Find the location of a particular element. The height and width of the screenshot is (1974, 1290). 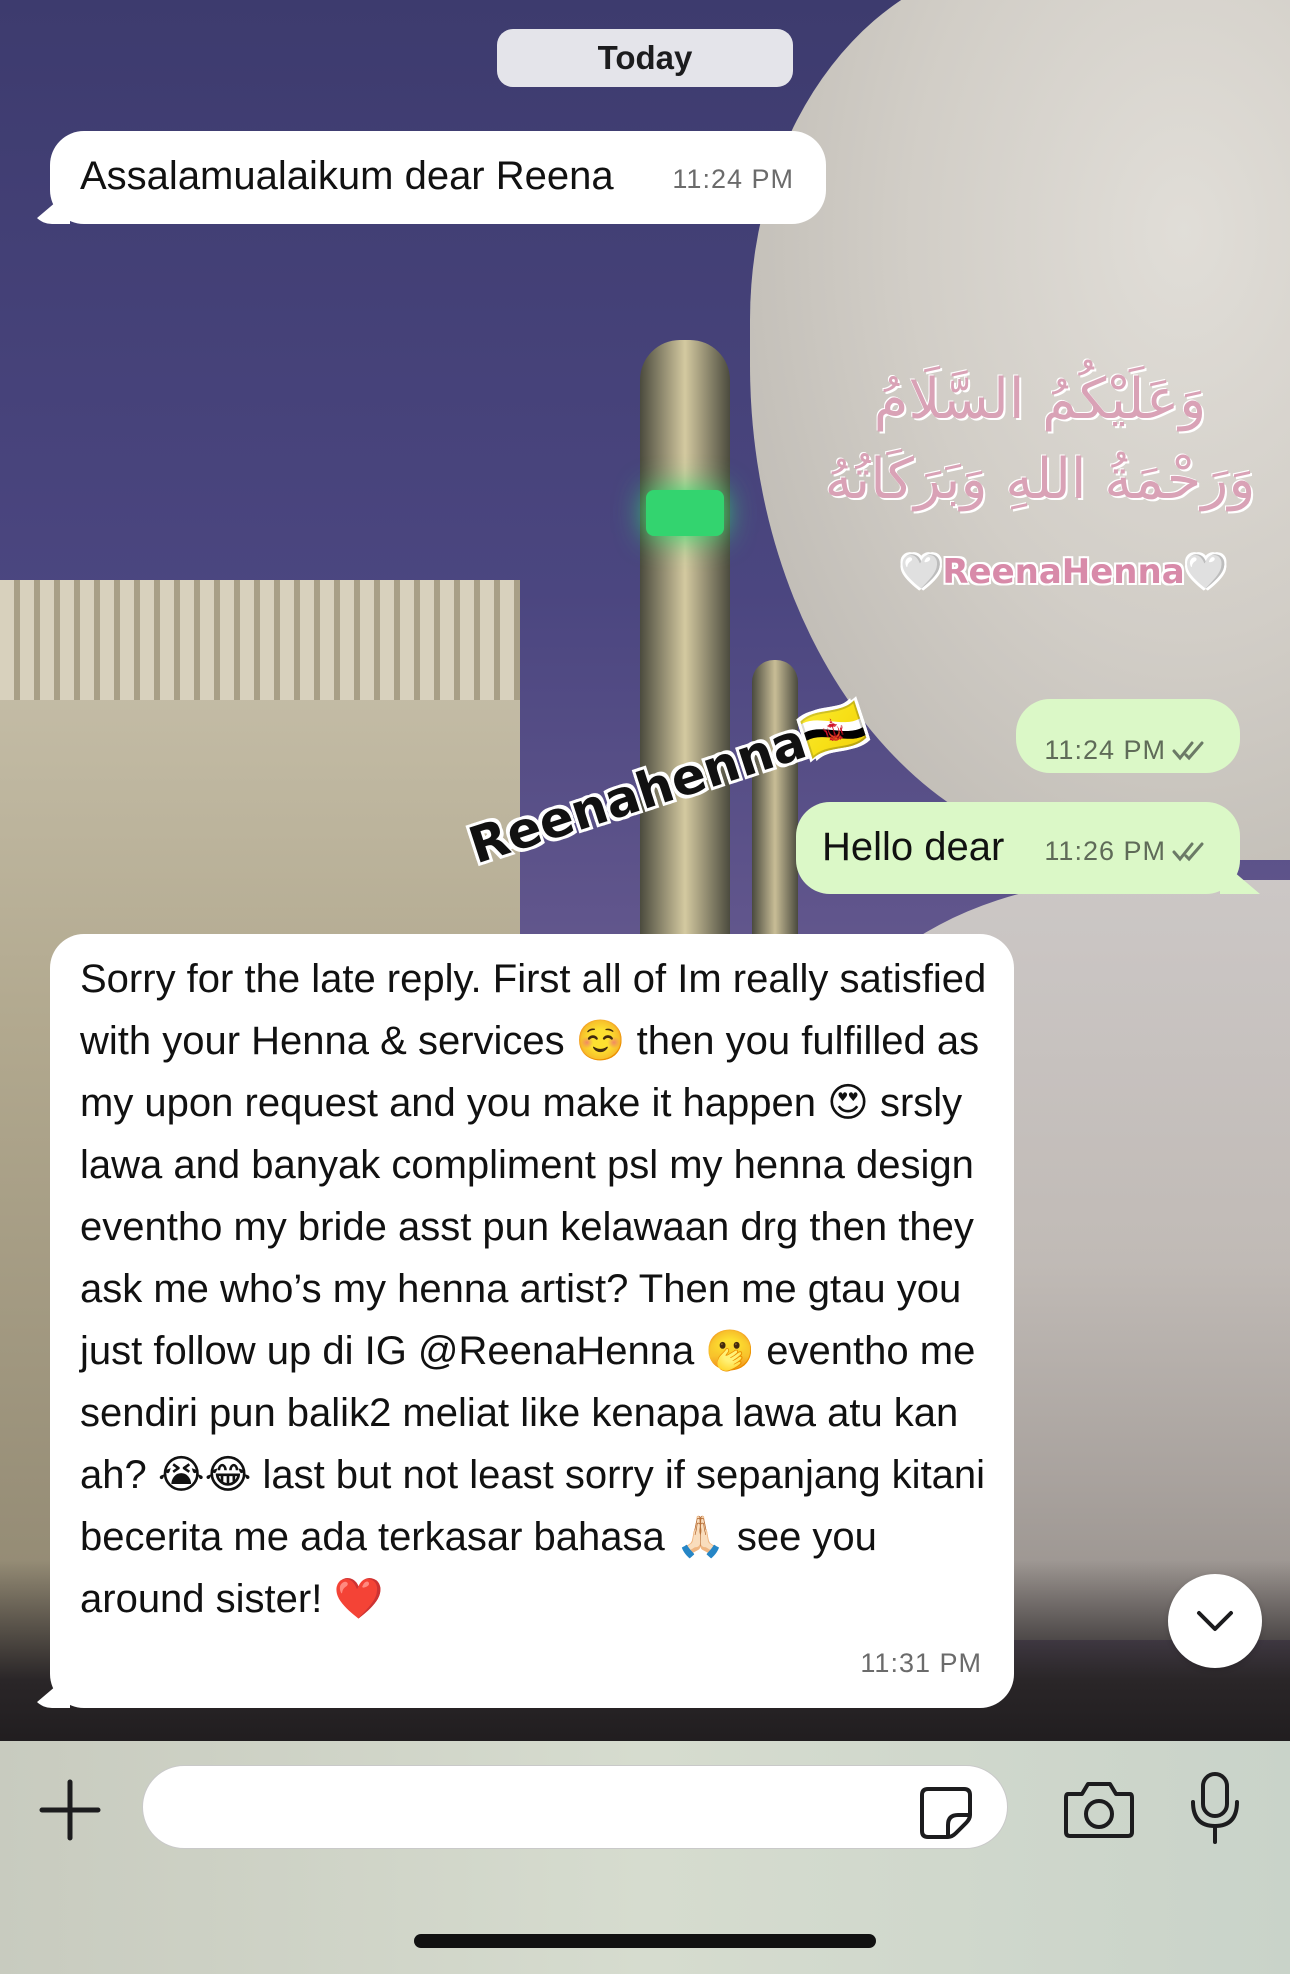

message-bubble-incoming: Assalamualaikum dear Reena 11:24 PM is located at coordinates (428, 177).